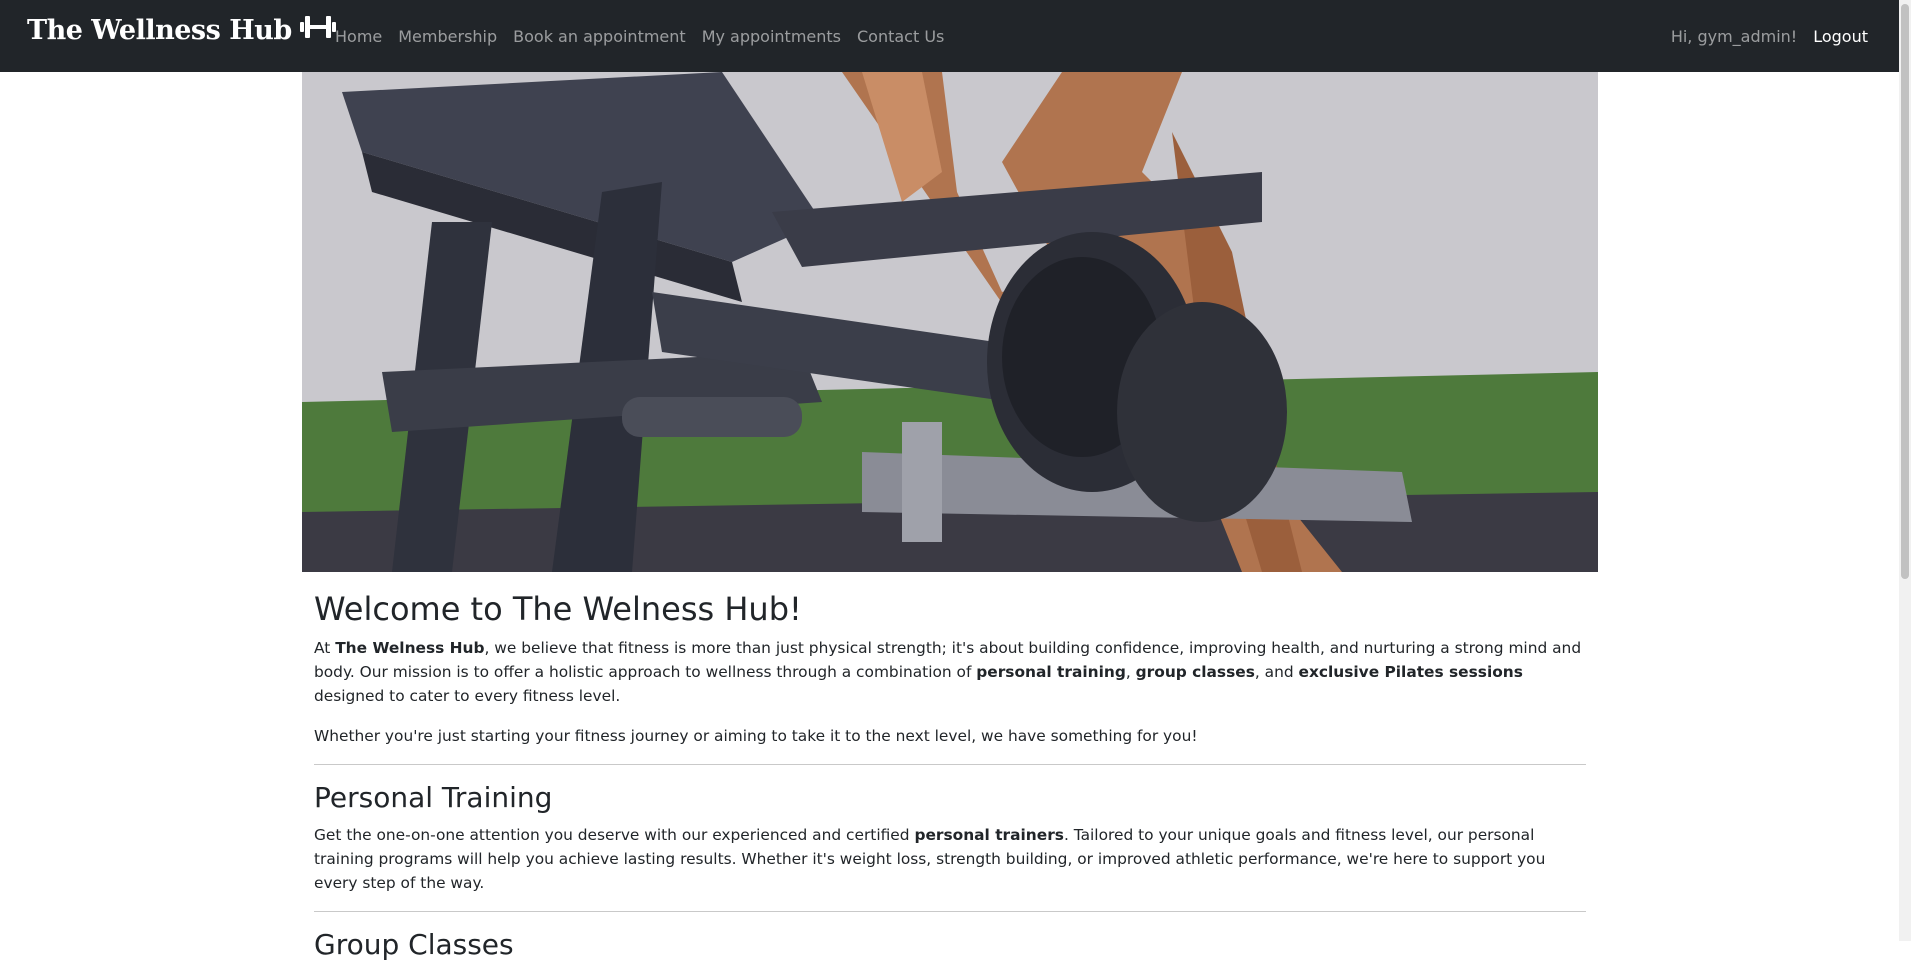  Describe the element at coordinates (1734, 36) in the screenshot. I see `user-greeting: Hi, gym_admin!` at that location.